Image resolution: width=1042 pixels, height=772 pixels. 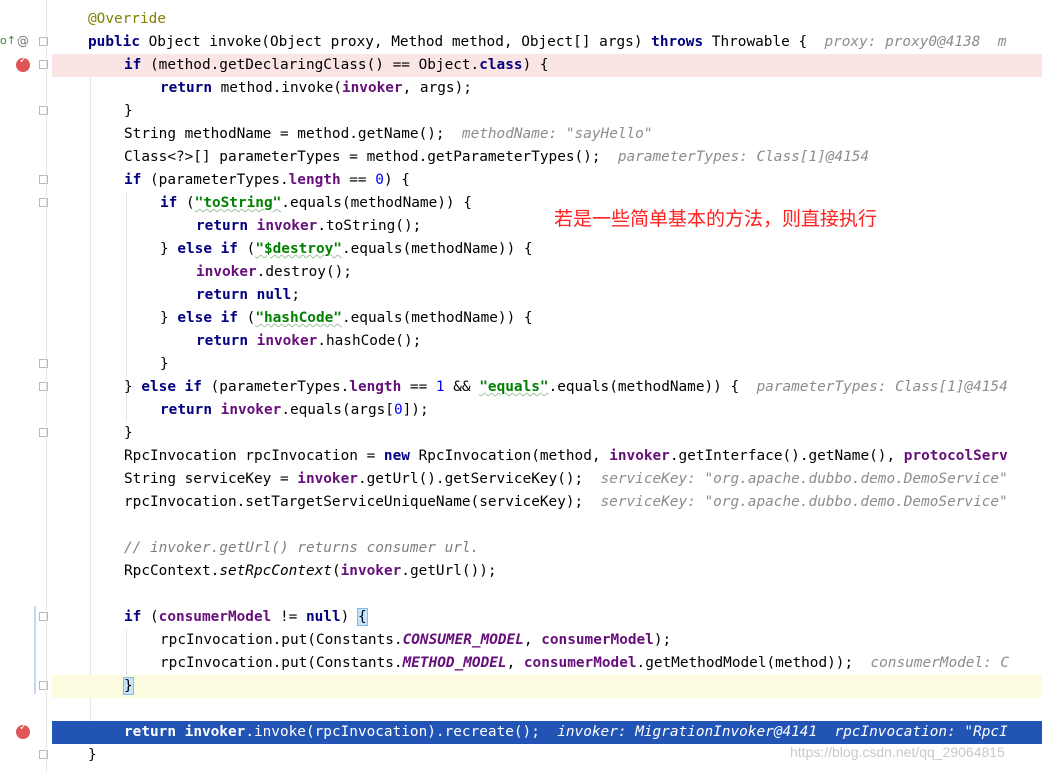 I want to click on code-line: if (consumerModel != null) {, so click(x=547, y=617).